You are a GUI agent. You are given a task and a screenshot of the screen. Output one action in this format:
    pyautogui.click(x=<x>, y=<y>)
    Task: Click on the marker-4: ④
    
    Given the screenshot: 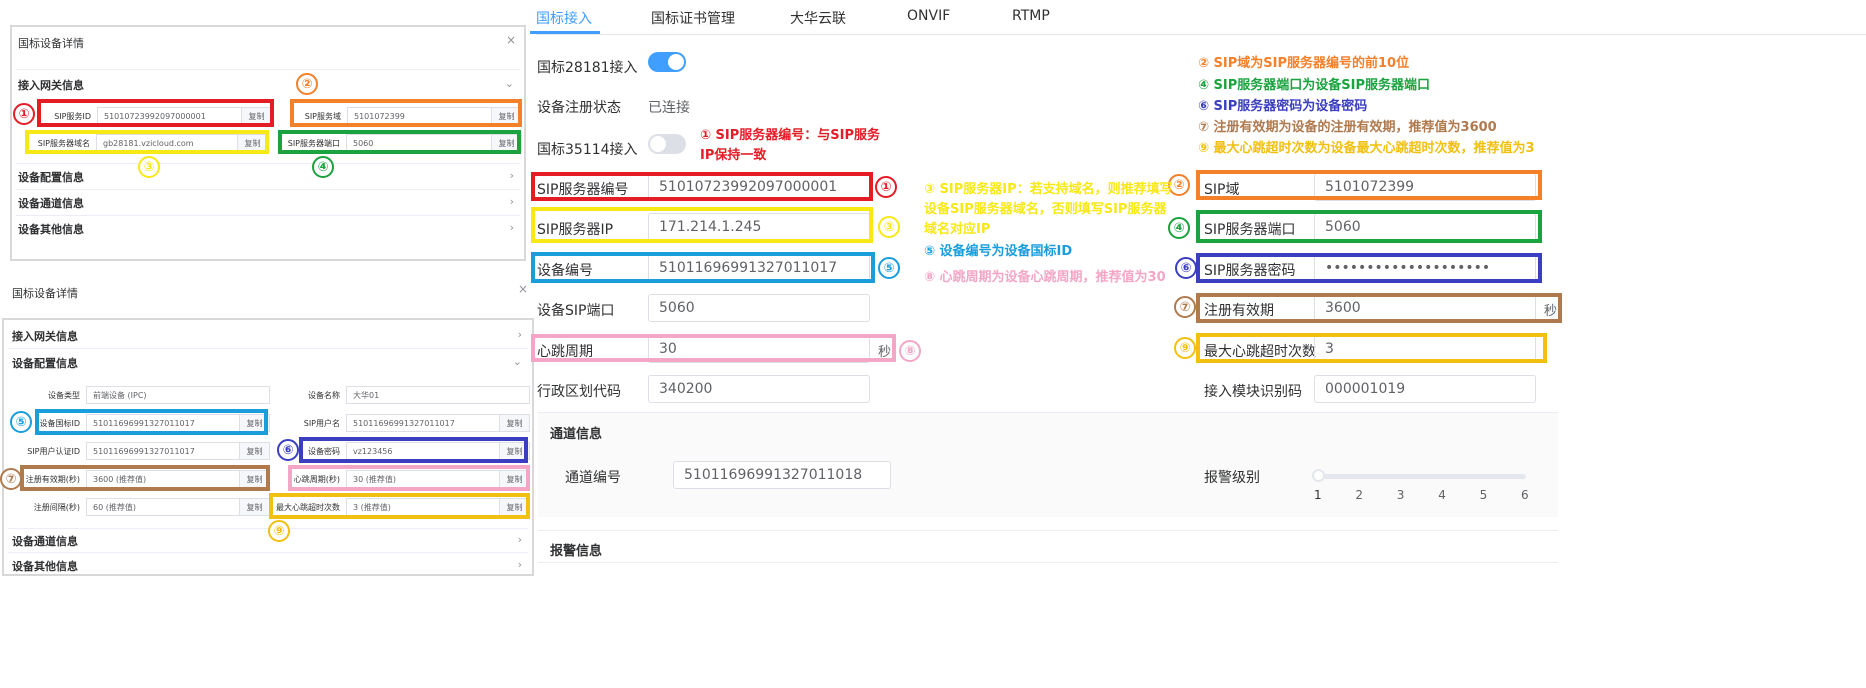 What is the action you would take?
    pyautogui.click(x=323, y=167)
    